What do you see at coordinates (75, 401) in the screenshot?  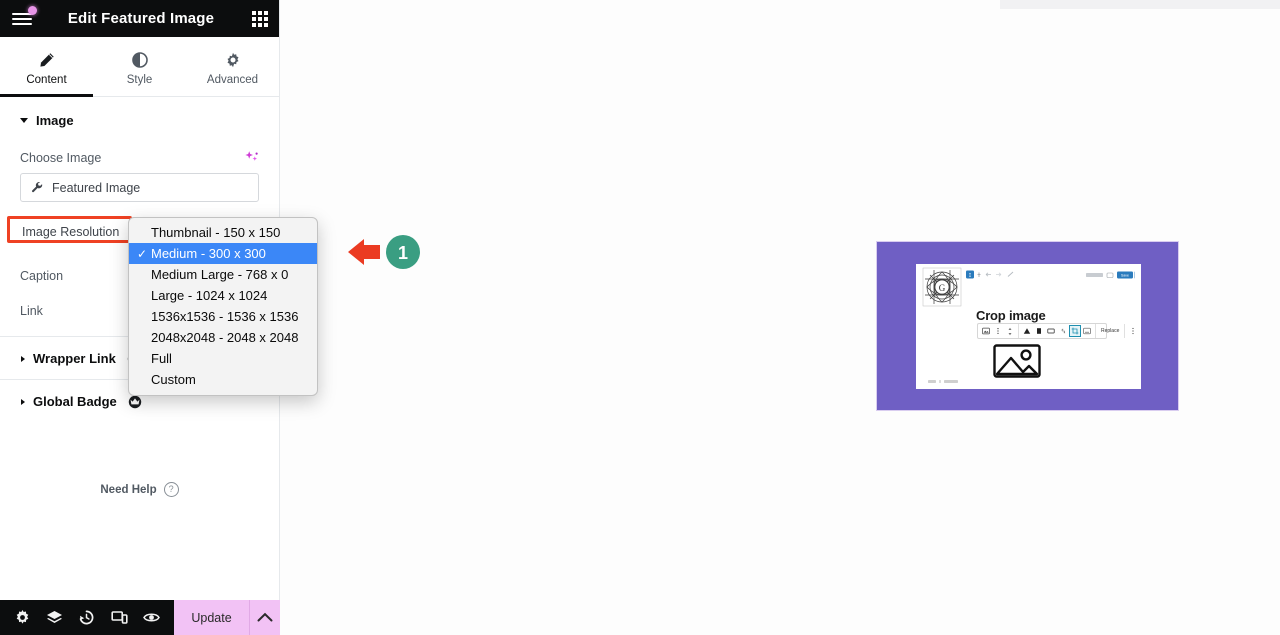 I see `section-global-badge-title: Global Badge` at bounding box center [75, 401].